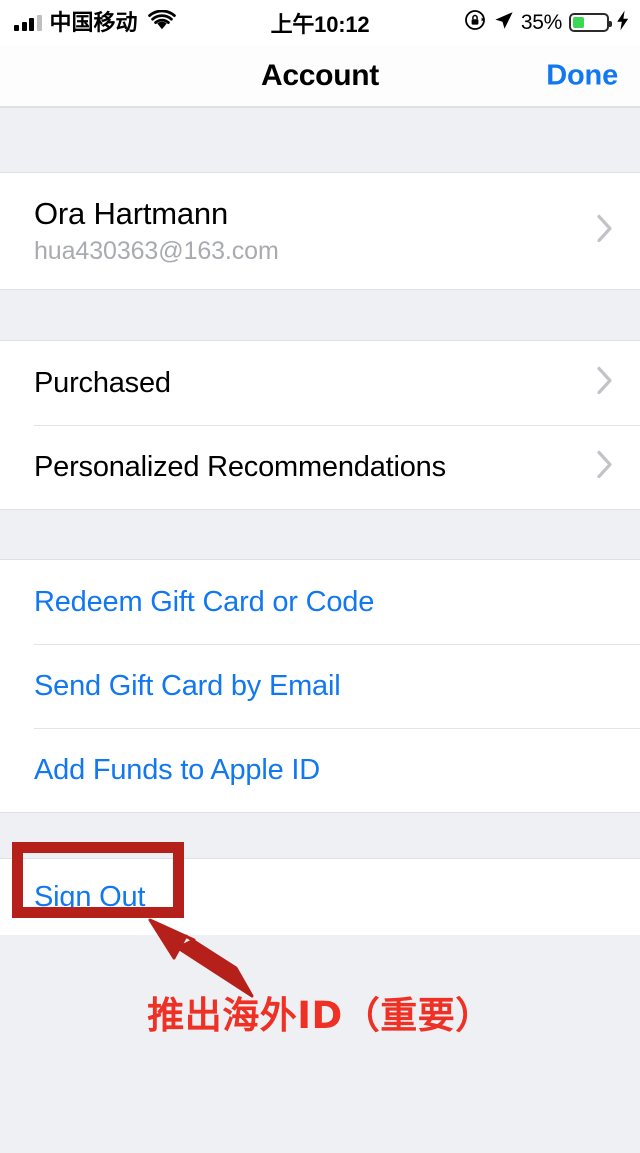 Image resolution: width=640 pixels, height=1153 pixels. Describe the element at coordinates (320, 383) in the screenshot. I see `purchased-row: Purchased` at that location.